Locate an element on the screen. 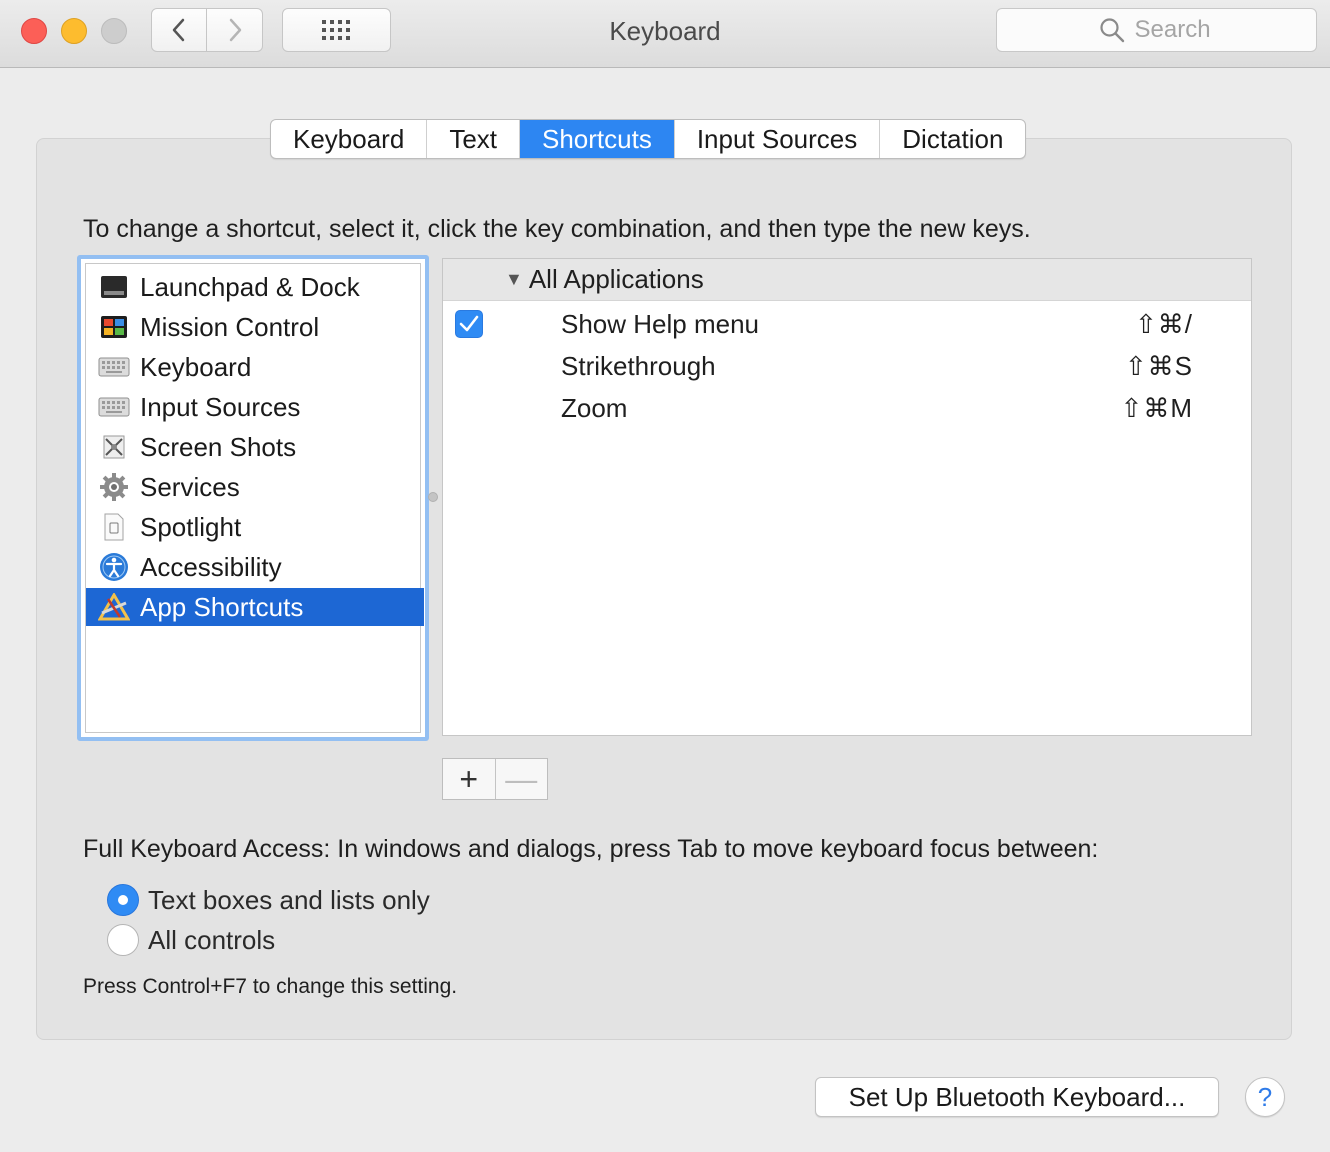 The width and height of the screenshot is (1330, 1152). search-input is located at coordinates (1174, 30).